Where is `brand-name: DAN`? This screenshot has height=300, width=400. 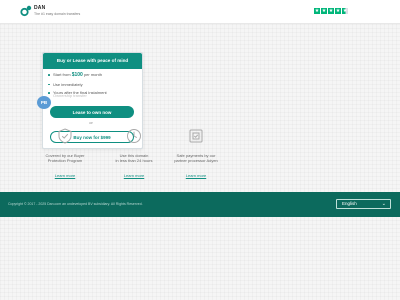 brand-name: DAN is located at coordinates (40, 8).